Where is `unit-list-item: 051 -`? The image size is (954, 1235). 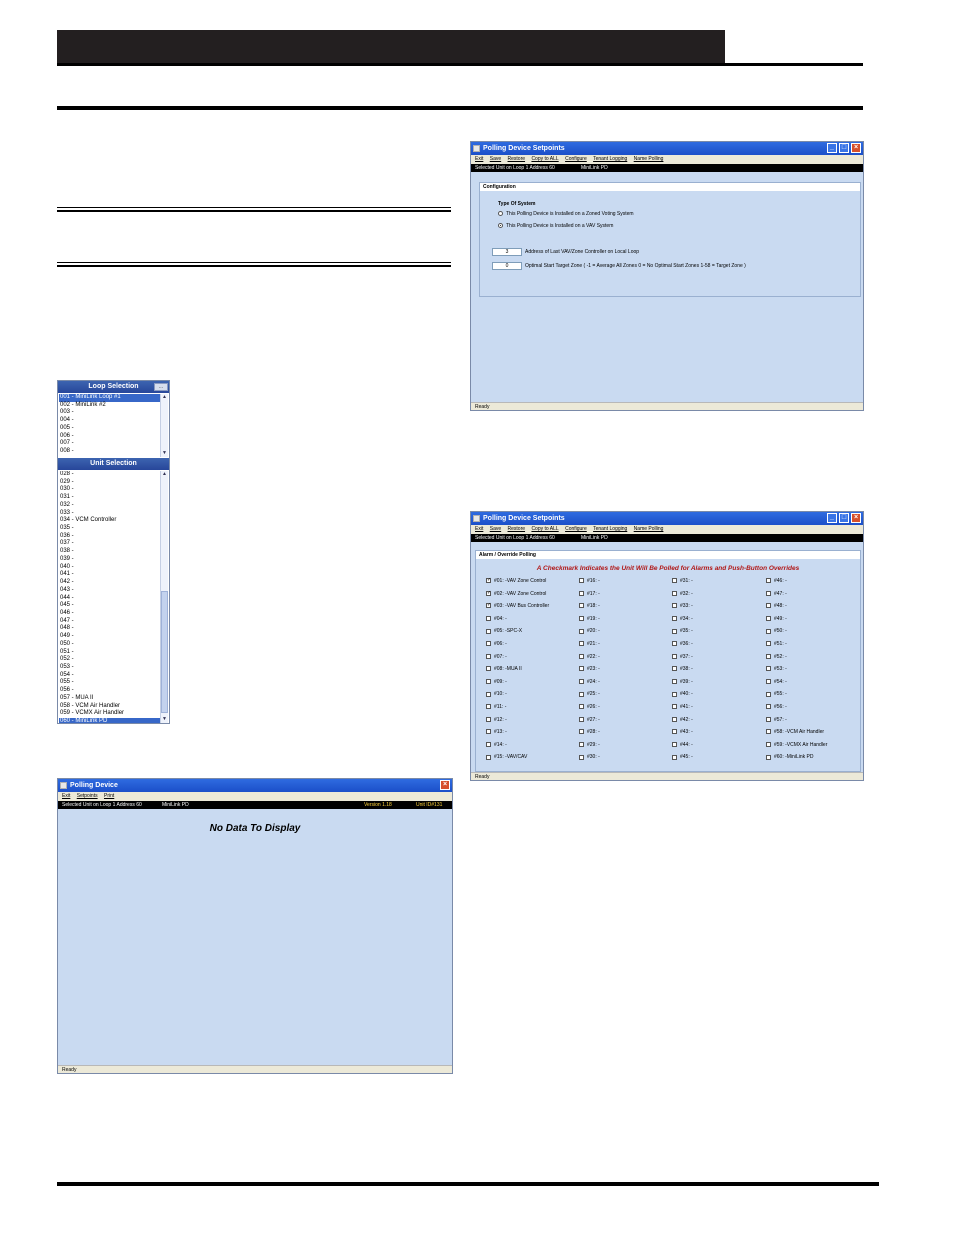
unit-list-item: 051 - is located at coordinates (67, 653).